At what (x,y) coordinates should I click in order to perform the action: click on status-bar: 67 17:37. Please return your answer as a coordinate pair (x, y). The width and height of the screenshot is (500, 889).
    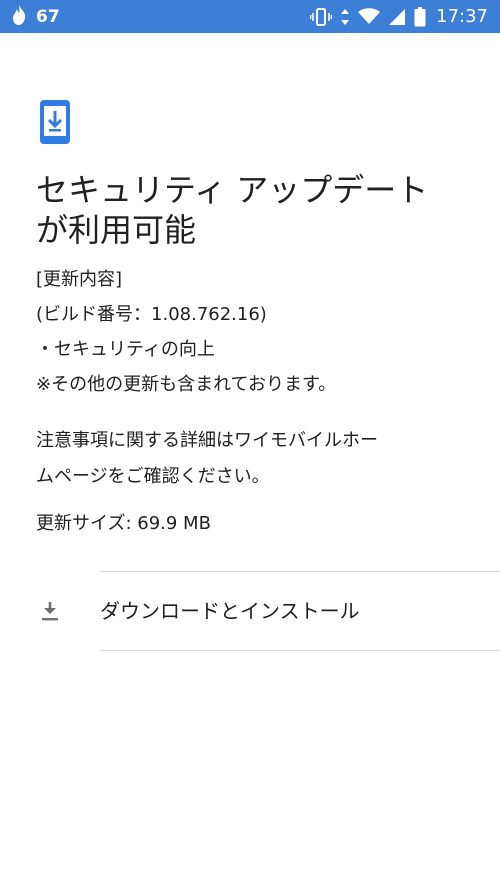
    Looking at the image, I should click on (250, 16).